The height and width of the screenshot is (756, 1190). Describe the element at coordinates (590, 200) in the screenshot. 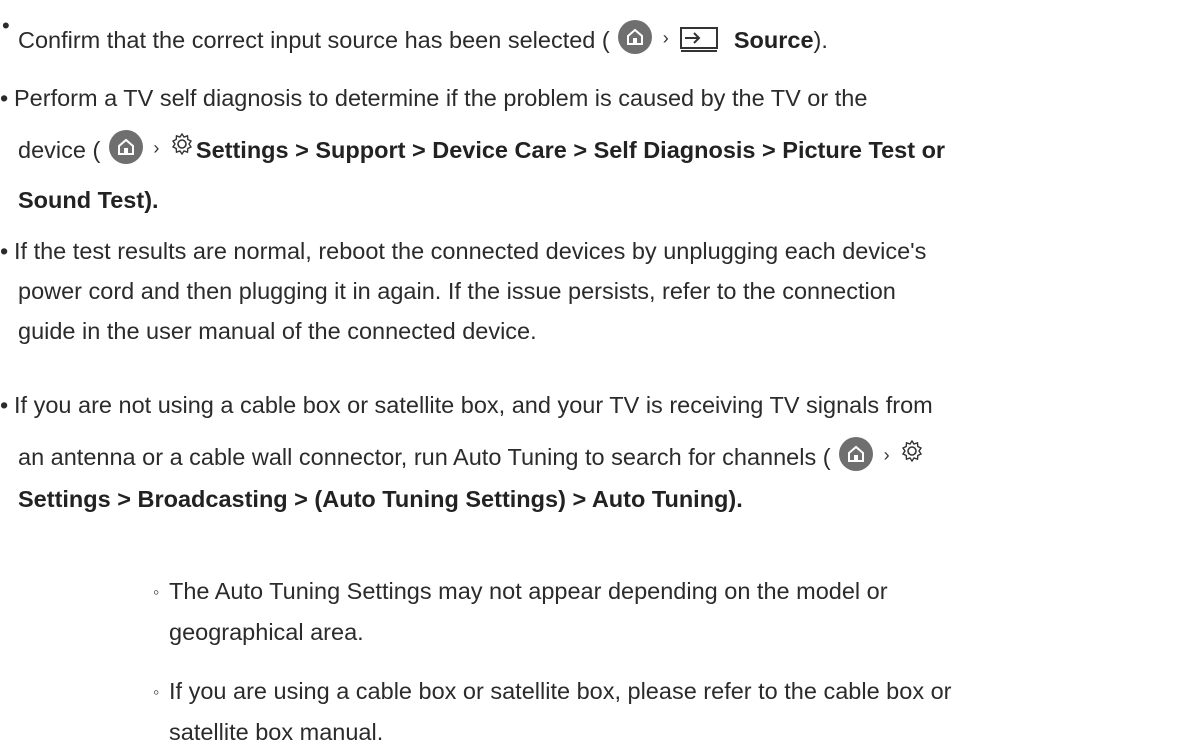

I see `bullet-line: Sound Test).` at that location.